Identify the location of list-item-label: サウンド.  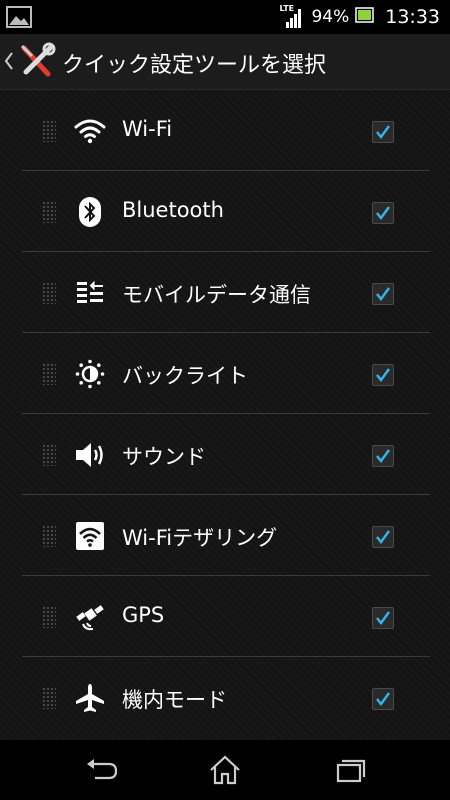
(164, 457).